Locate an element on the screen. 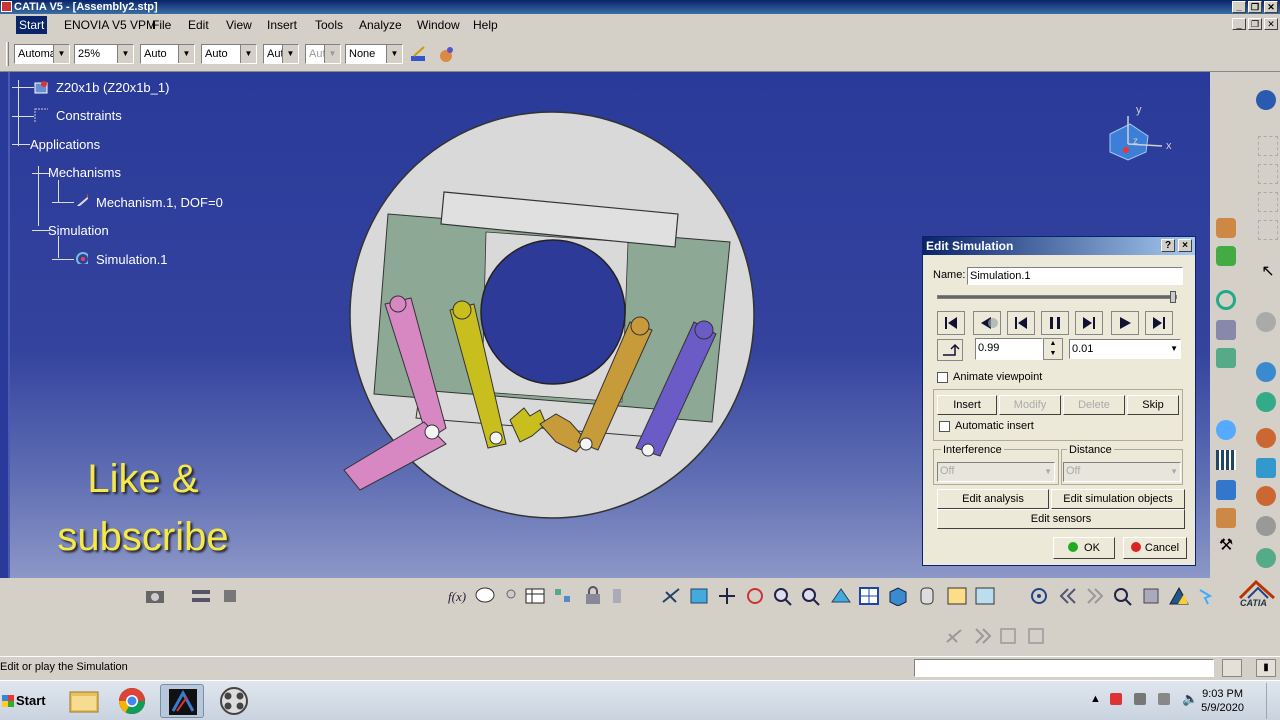 The width and height of the screenshot is (1280, 720). show-desktop-button is located at coordinates (1273, 701).